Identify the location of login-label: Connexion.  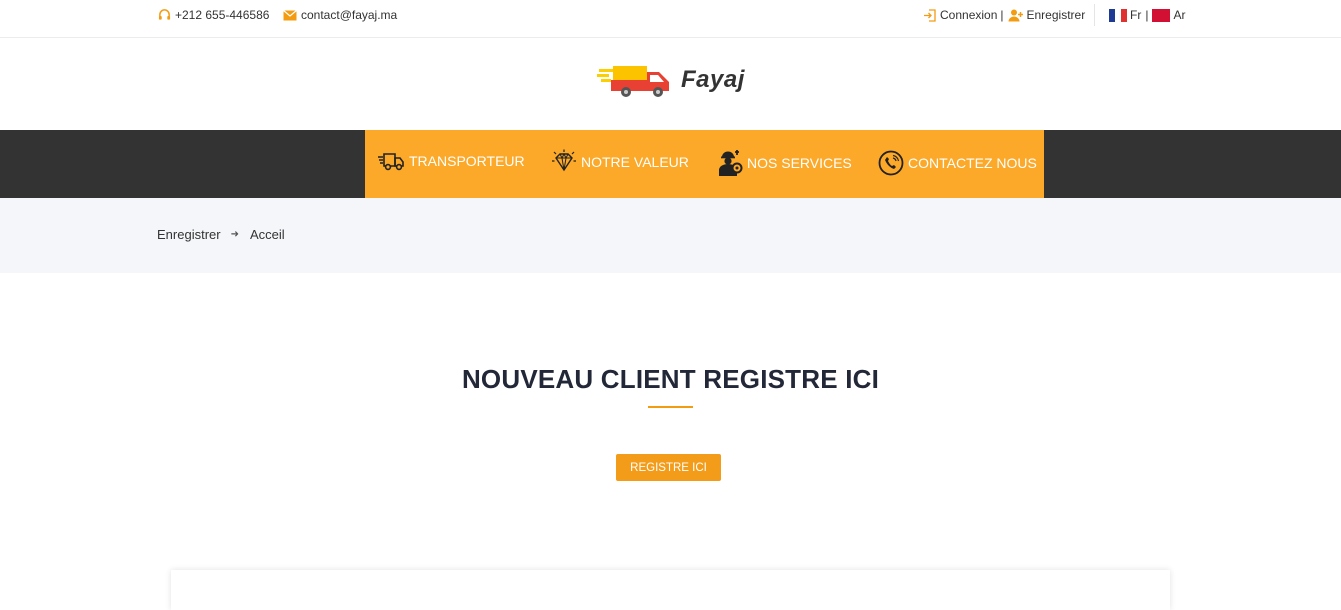
(969, 15).